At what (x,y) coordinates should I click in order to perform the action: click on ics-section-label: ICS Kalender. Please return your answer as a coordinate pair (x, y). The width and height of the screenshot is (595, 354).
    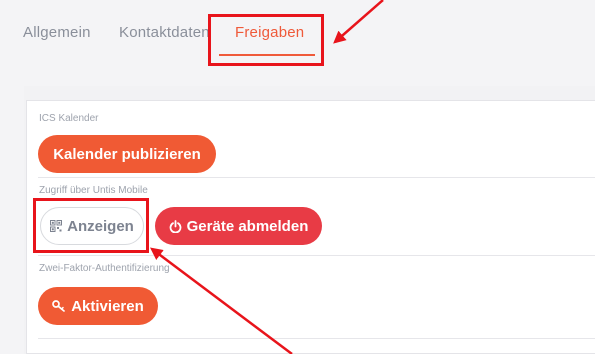
    Looking at the image, I should click on (69, 118).